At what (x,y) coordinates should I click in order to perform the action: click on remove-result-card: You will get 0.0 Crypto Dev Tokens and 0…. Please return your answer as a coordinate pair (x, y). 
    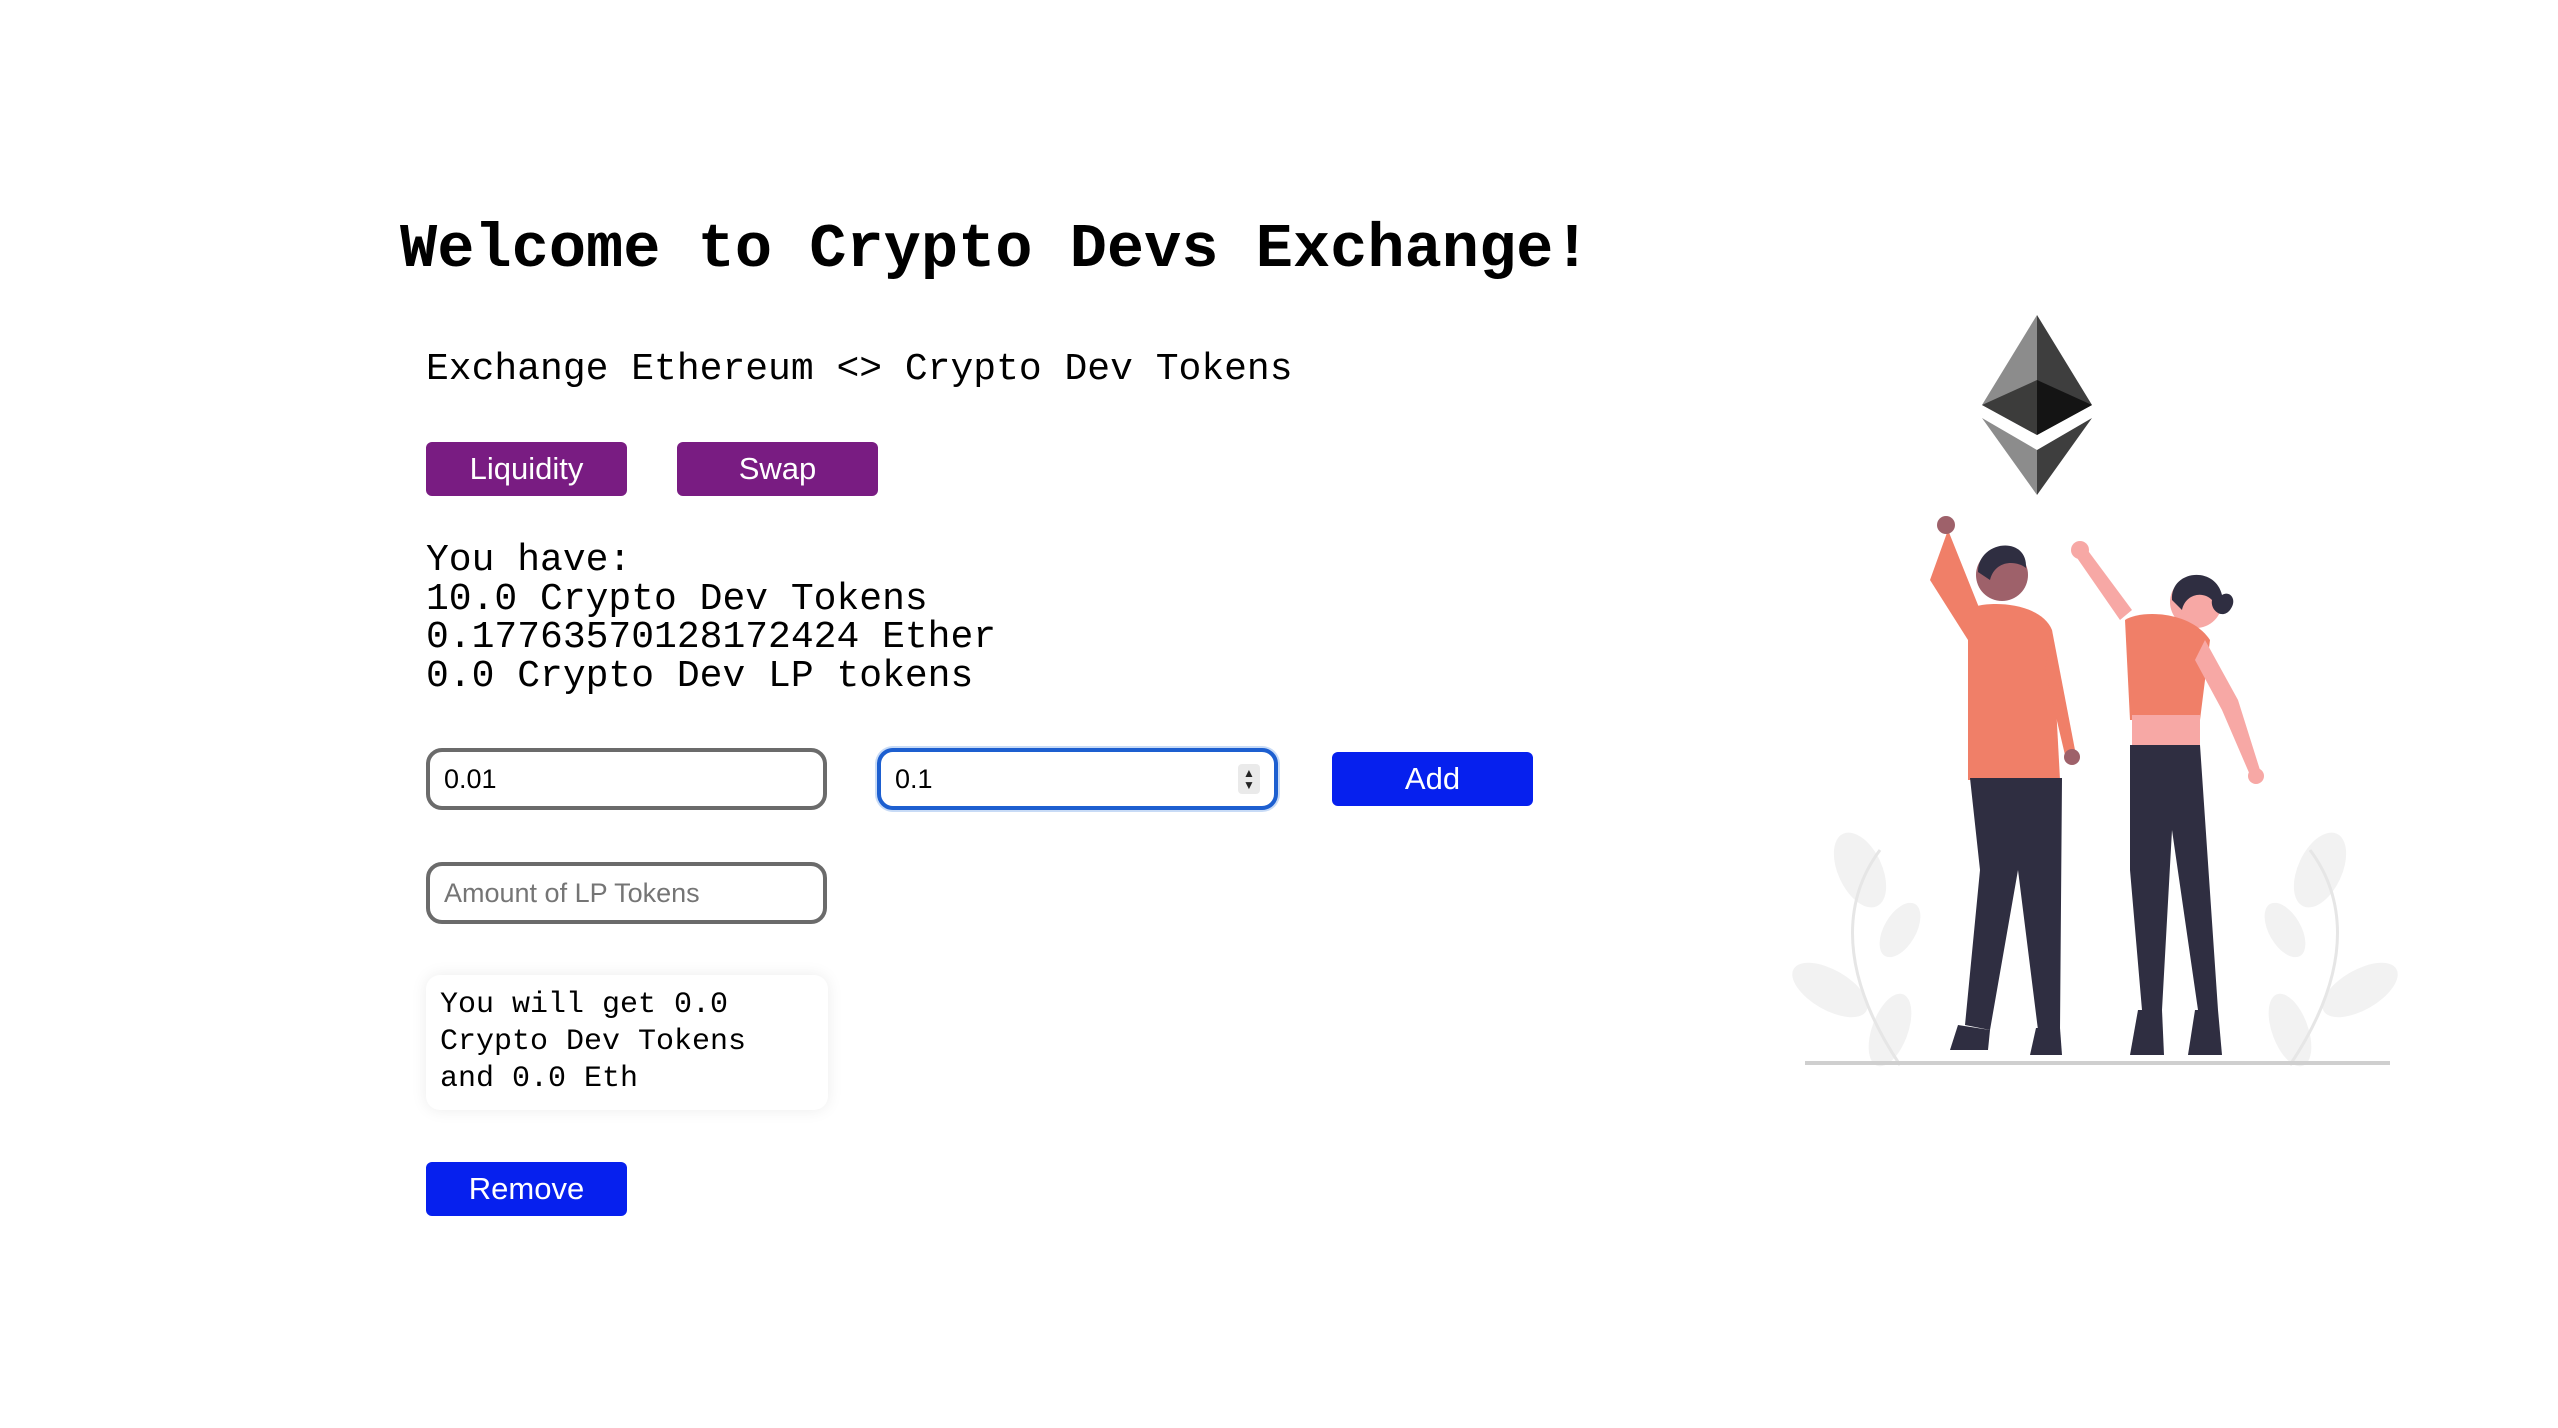
    Looking at the image, I should click on (627, 1042).